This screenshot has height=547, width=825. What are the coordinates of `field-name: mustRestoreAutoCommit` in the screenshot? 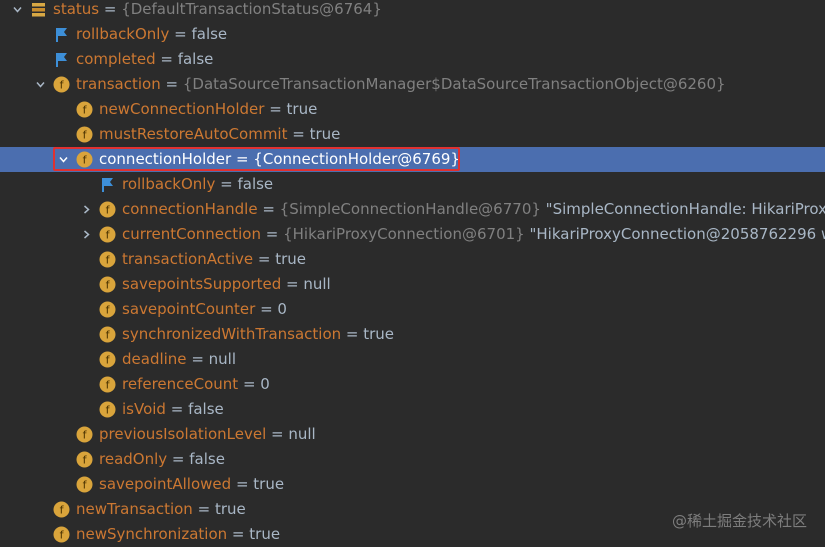 It's located at (193, 134).